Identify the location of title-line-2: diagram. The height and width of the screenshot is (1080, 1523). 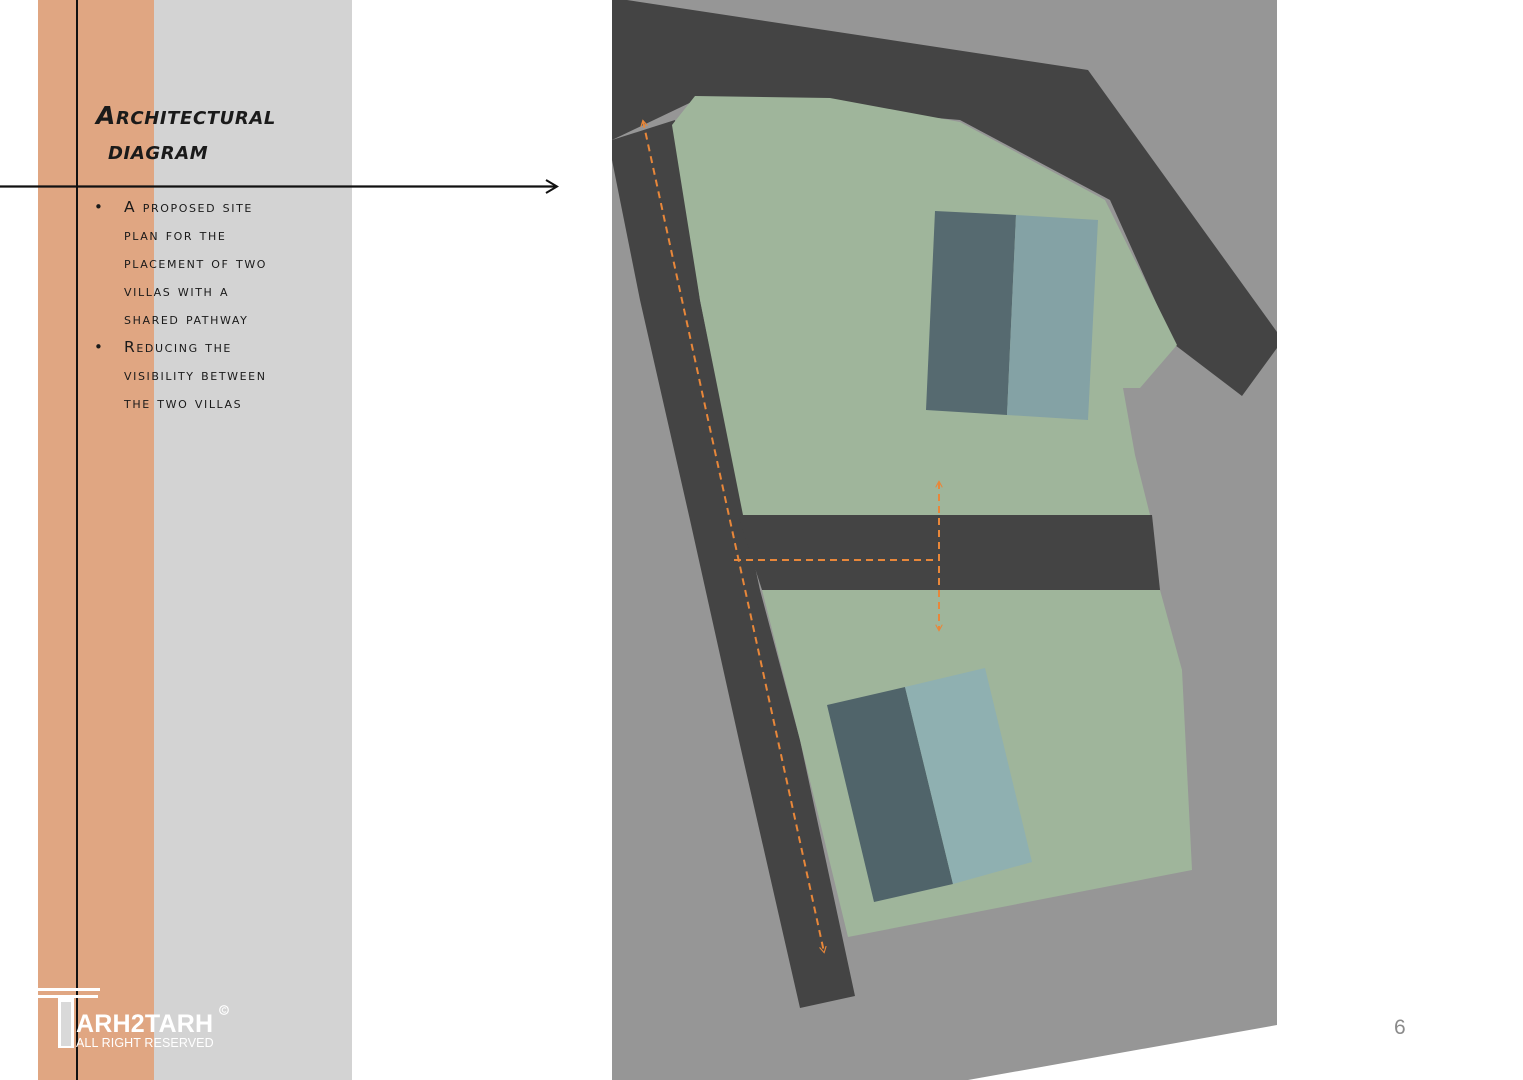
(158, 150).